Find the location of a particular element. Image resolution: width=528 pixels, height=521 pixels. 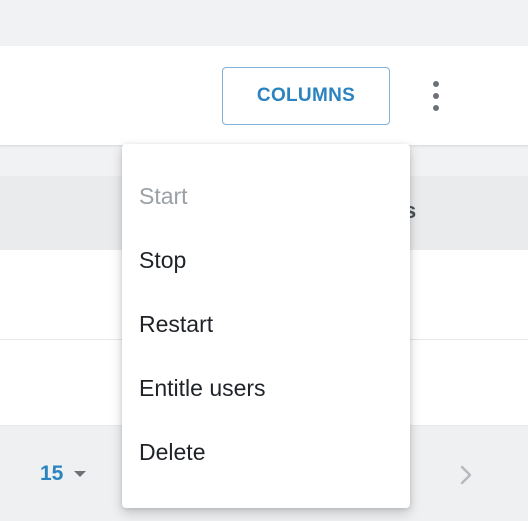

more-vertical-icon is located at coordinates (436, 96).